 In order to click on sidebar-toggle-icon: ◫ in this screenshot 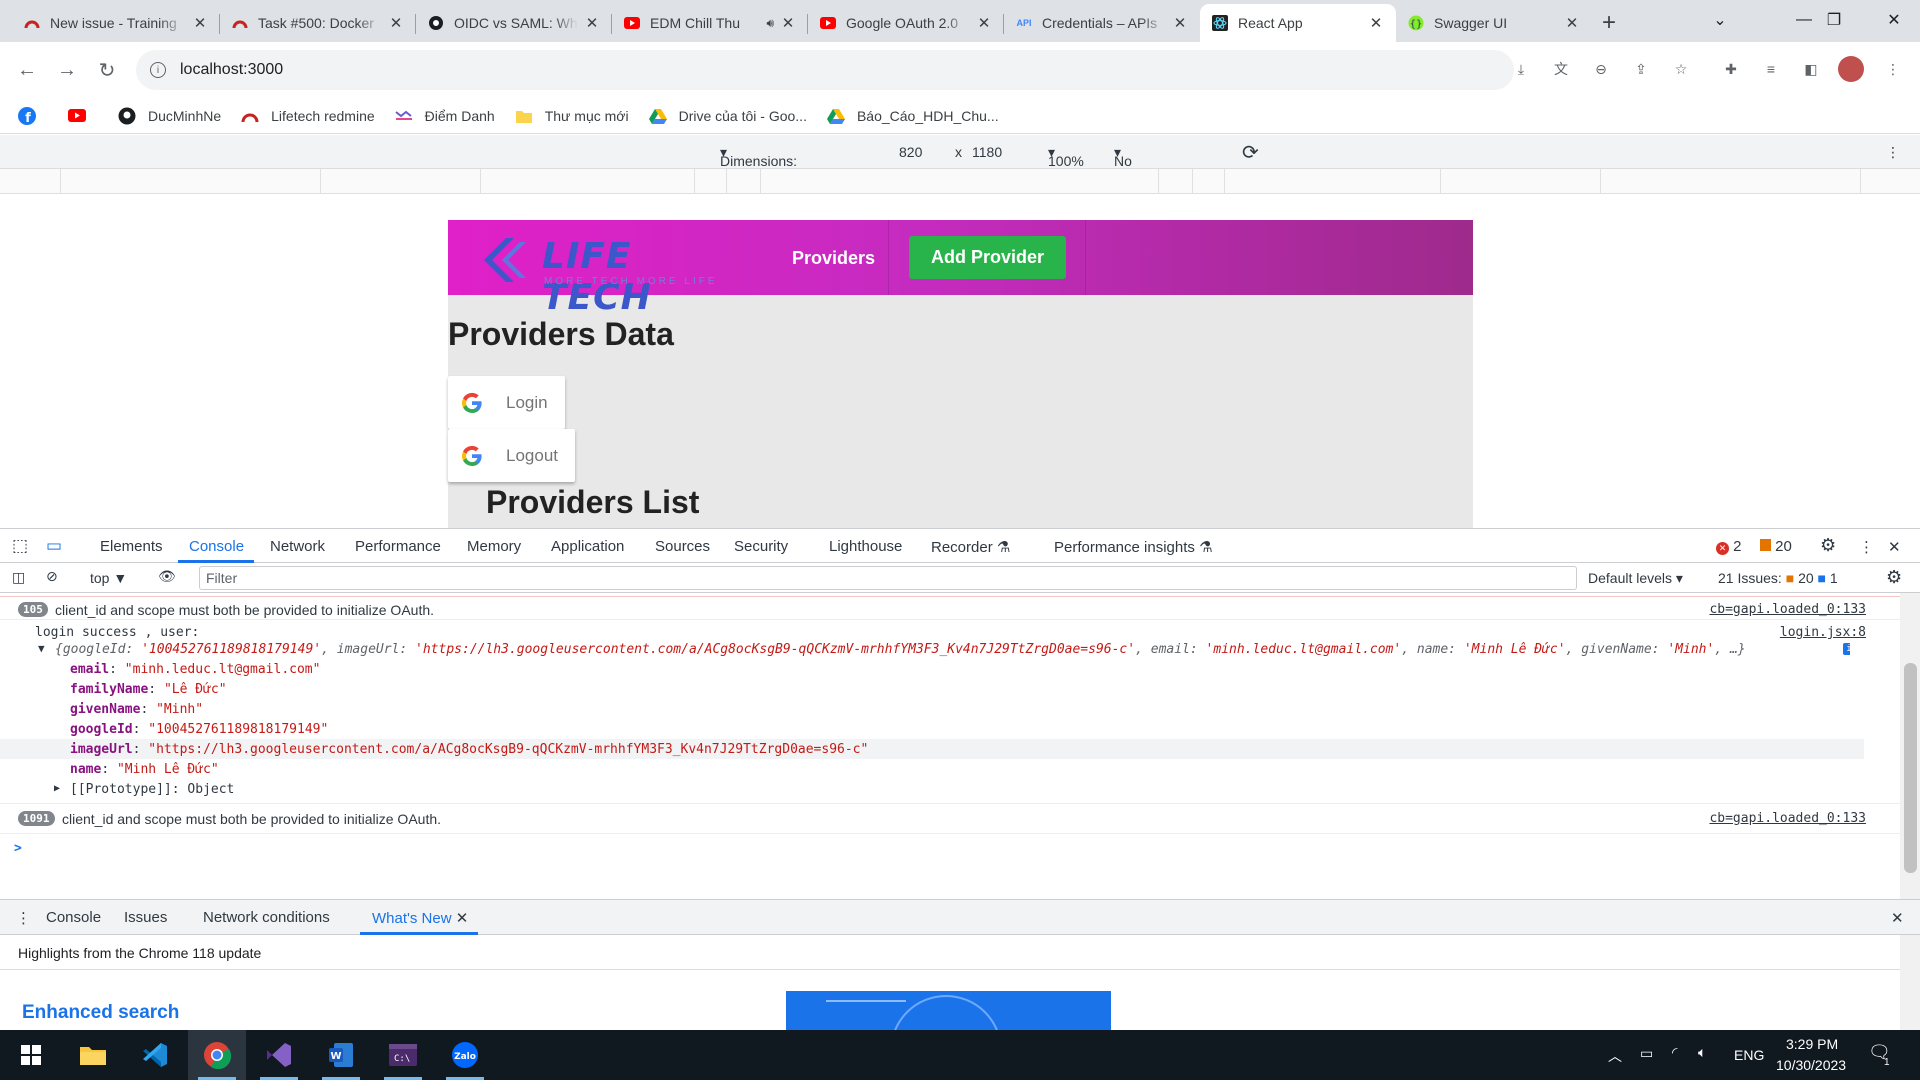, I will do `click(18, 577)`.